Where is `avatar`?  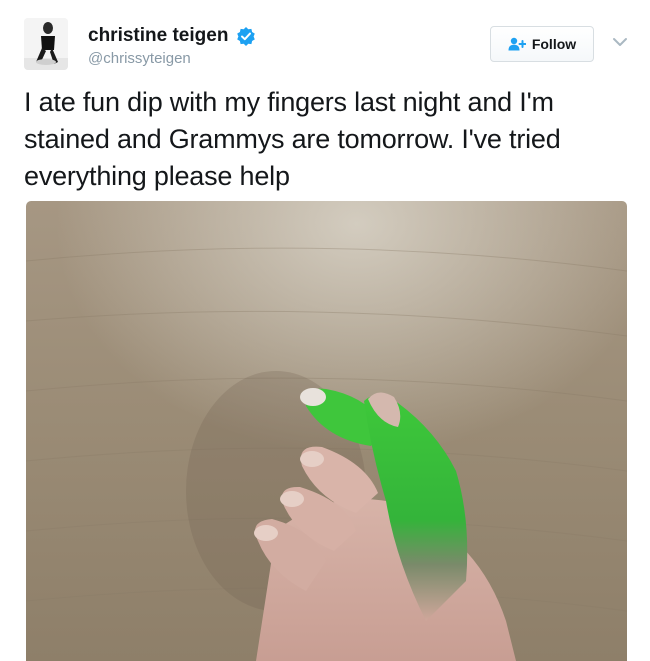 avatar is located at coordinates (46, 44).